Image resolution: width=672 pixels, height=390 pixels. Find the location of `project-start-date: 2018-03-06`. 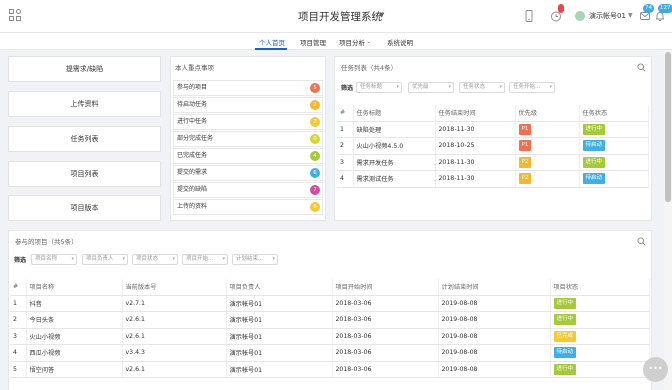

project-start-date: 2018-03-06 is located at coordinates (385, 336).